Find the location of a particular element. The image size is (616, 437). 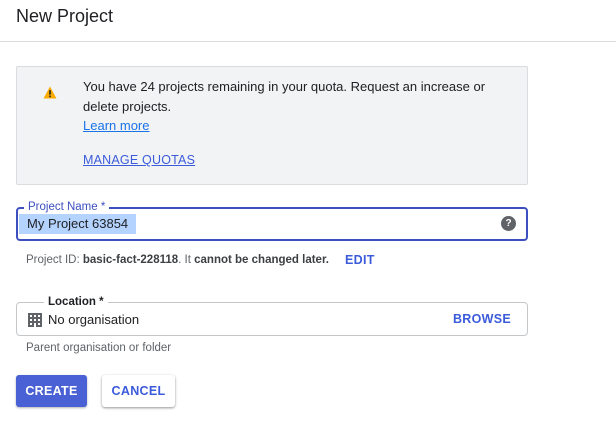

location-value: No organisation is located at coordinates (94, 319).